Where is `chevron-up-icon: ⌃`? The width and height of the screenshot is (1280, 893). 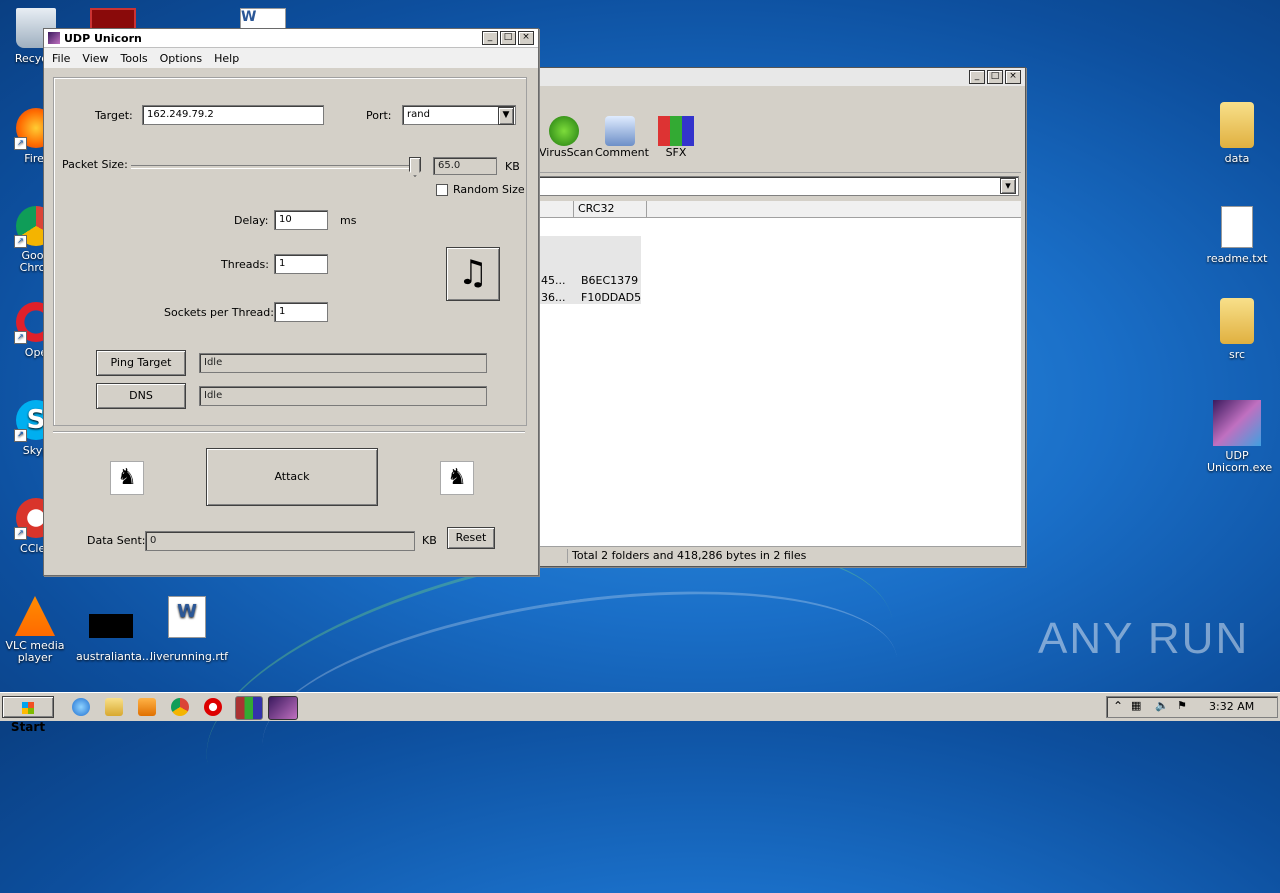
chevron-up-icon: ⌃ is located at coordinates (1118, 706).